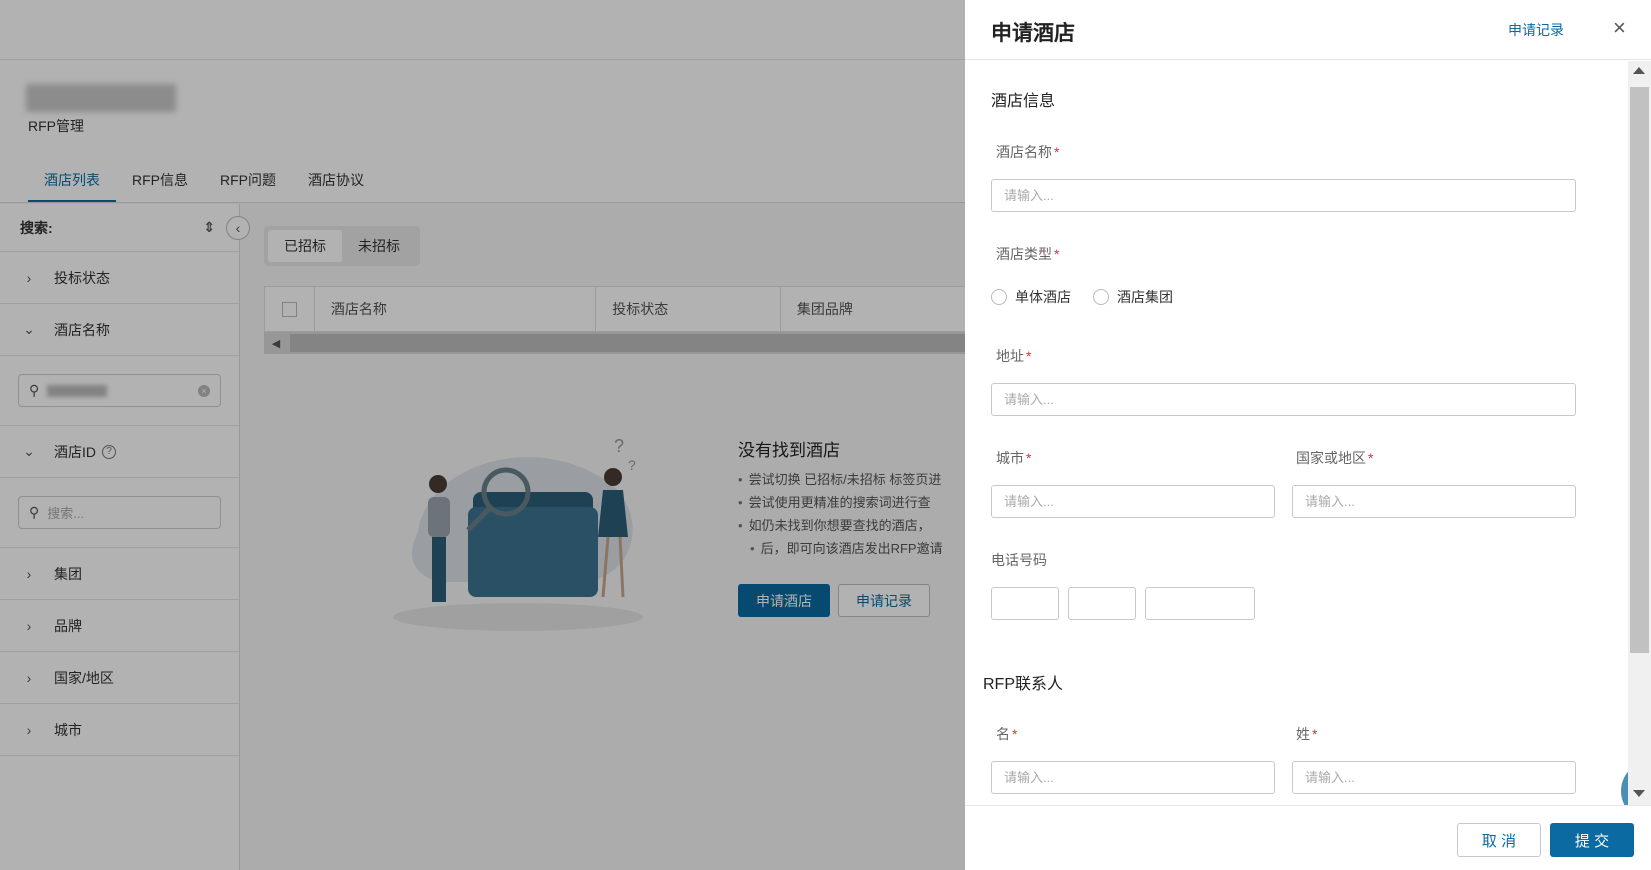 The height and width of the screenshot is (870, 1651). Describe the element at coordinates (1499, 840) in the screenshot. I see `cancel-button: 取 消` at that location.